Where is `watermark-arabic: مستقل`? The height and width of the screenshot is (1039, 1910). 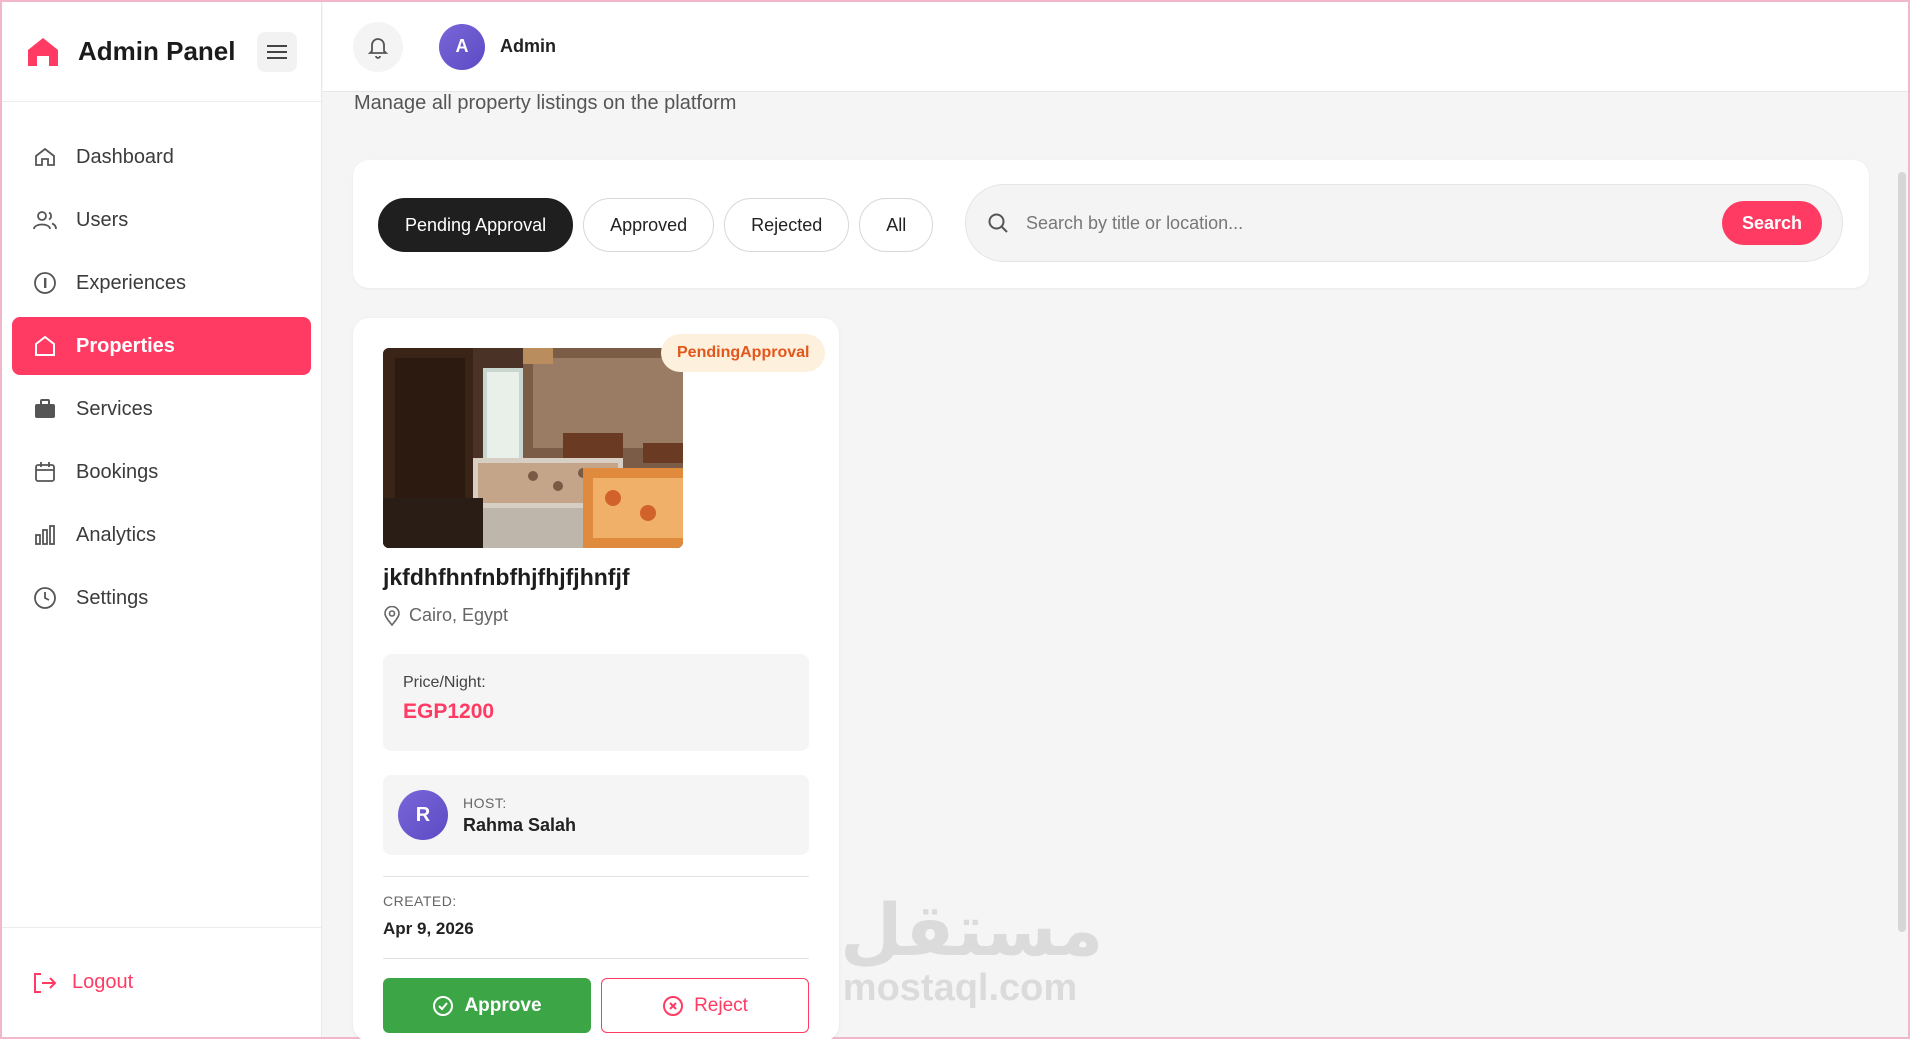 watermark-arabic: مستقل is located at coordinates (972, 930).